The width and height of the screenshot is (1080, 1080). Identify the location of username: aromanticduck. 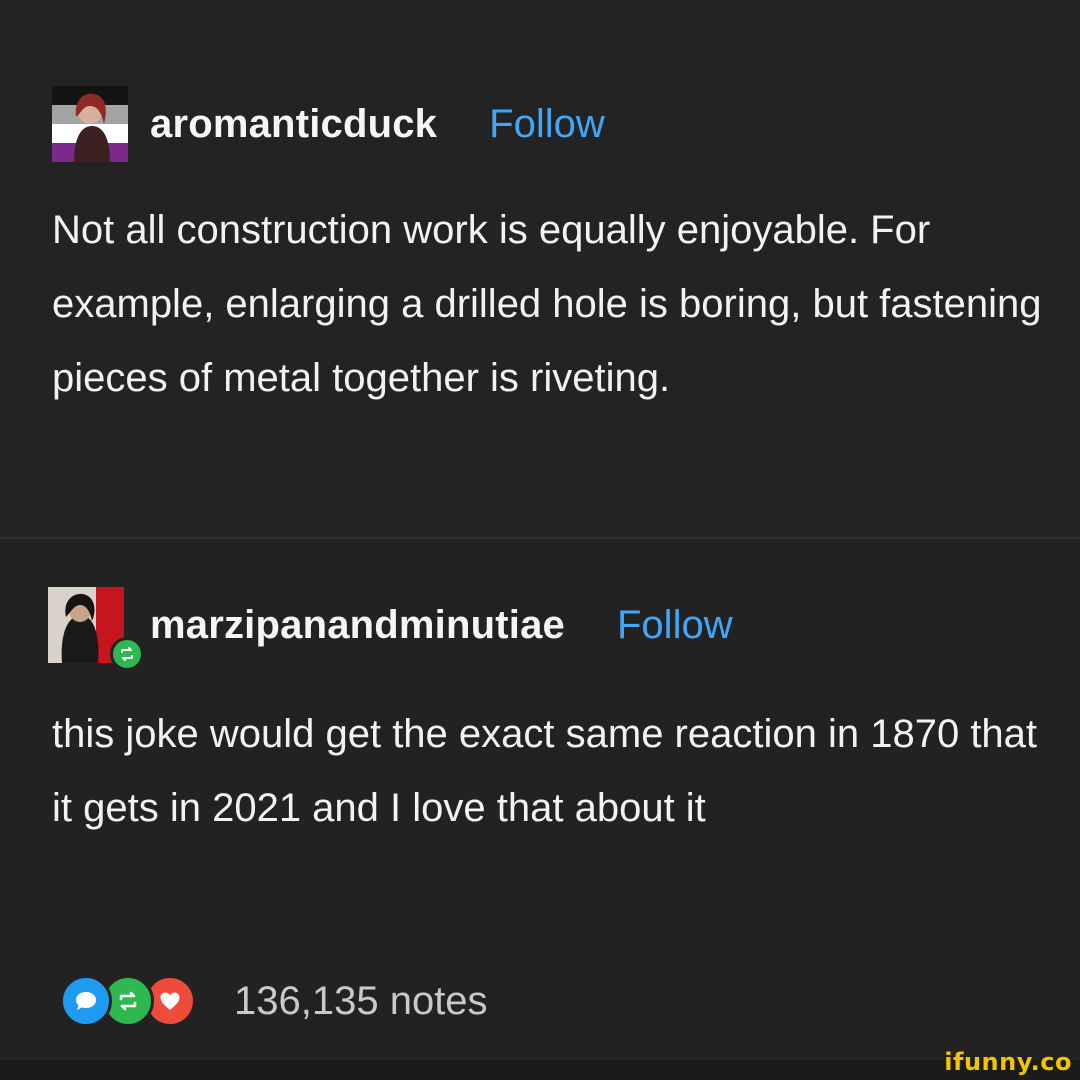
(293, 124).